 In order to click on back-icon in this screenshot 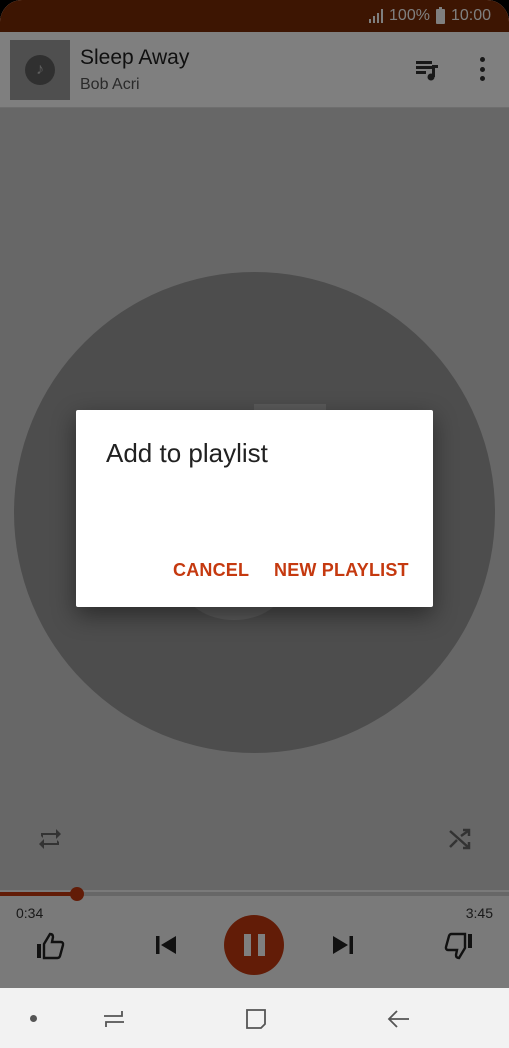, I will do `click(398, 1019)`.